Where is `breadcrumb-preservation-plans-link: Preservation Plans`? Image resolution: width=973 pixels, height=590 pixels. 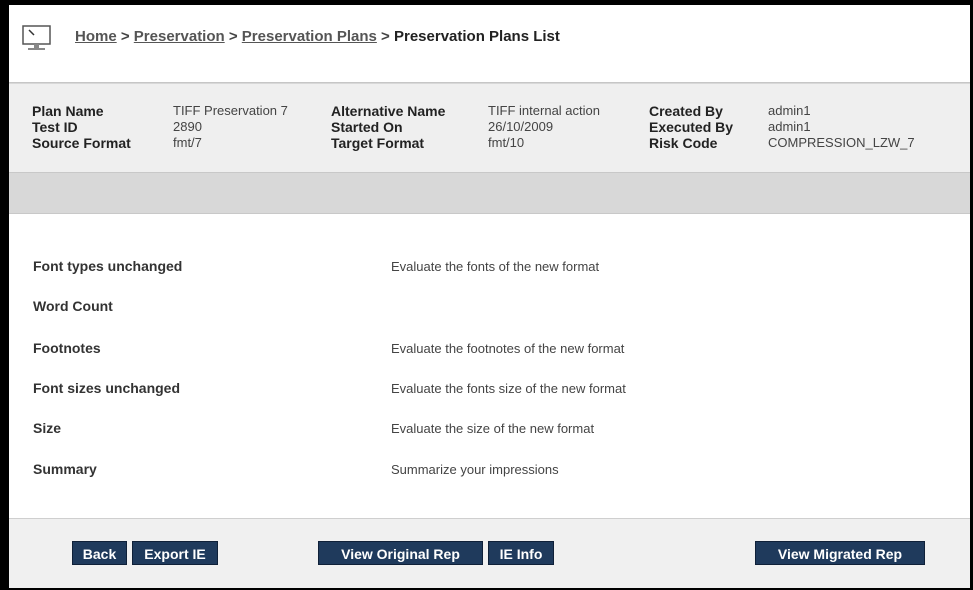 breadcrumb-preservation-plans-link: Preservation Plans is located at coordinates (309, 36).